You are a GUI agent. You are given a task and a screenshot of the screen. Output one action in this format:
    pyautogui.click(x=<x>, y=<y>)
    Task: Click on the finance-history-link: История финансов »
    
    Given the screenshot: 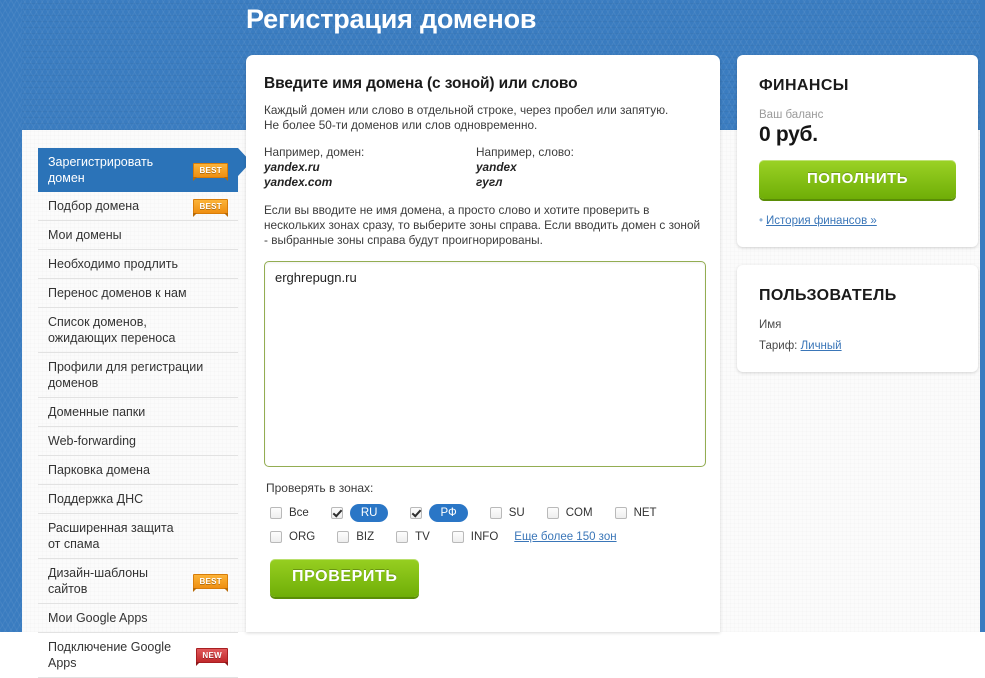 What is the action you would take?
    pyautogui.click(x=821, y=221)
    